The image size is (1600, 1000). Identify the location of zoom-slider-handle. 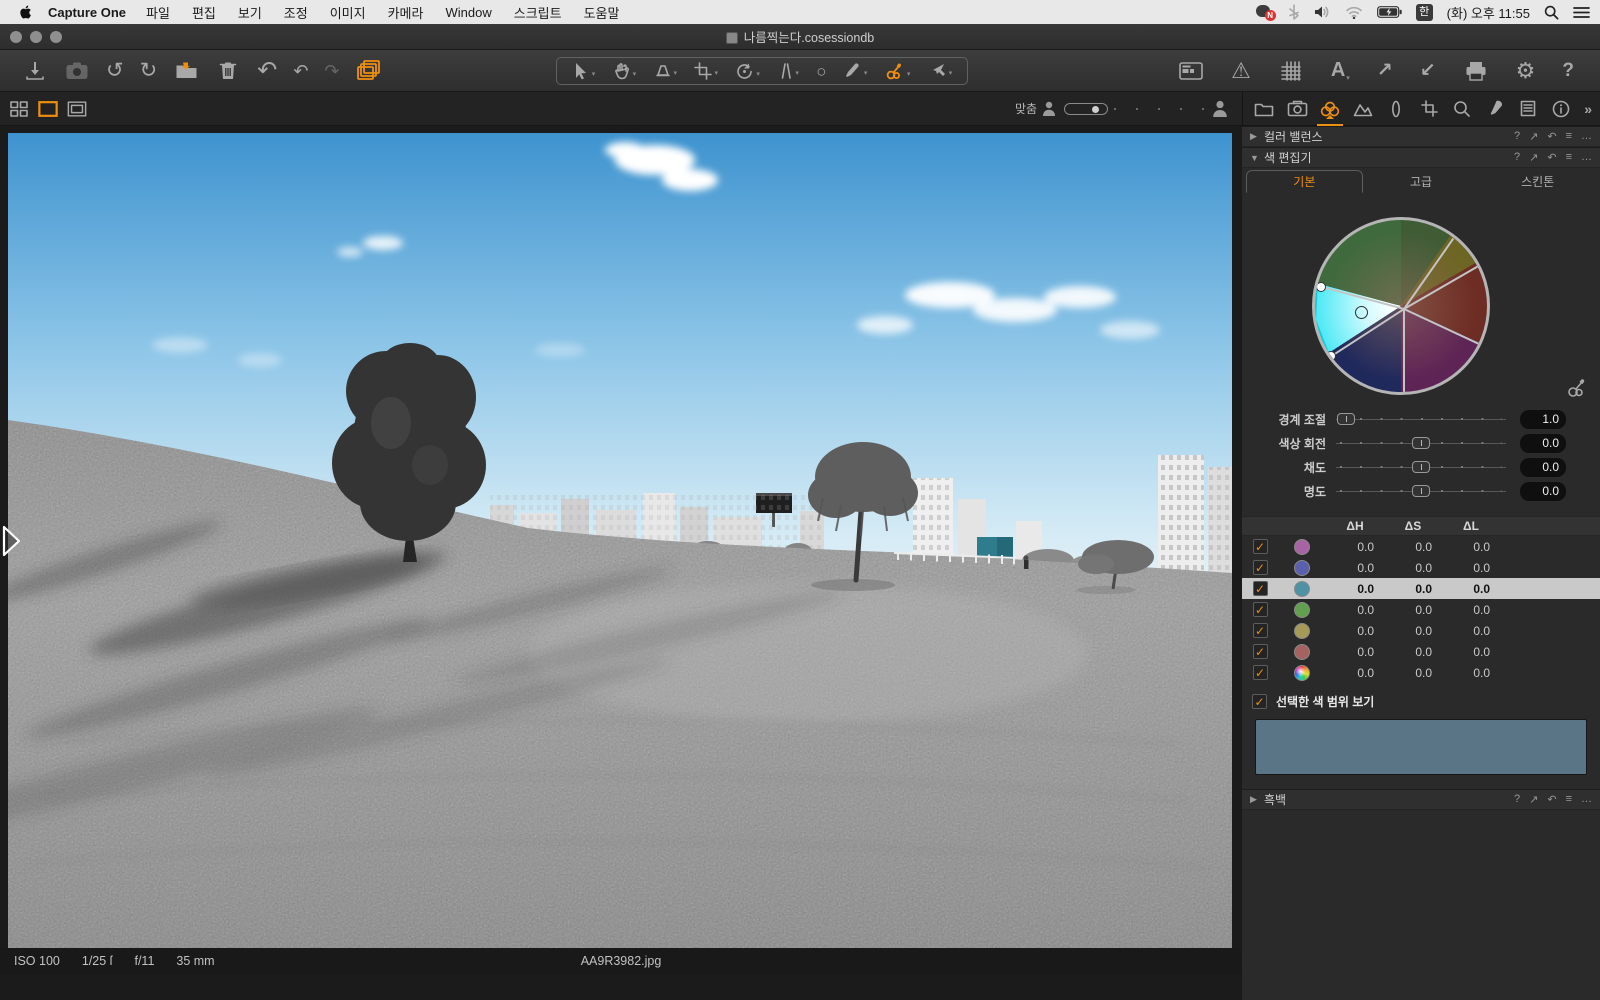
(1095, 109).